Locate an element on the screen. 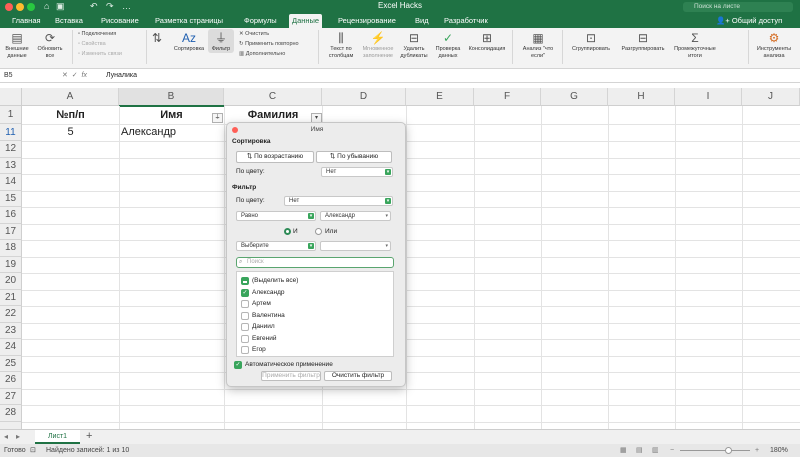  tab-view: Вид is located at coordinates (422, 21).